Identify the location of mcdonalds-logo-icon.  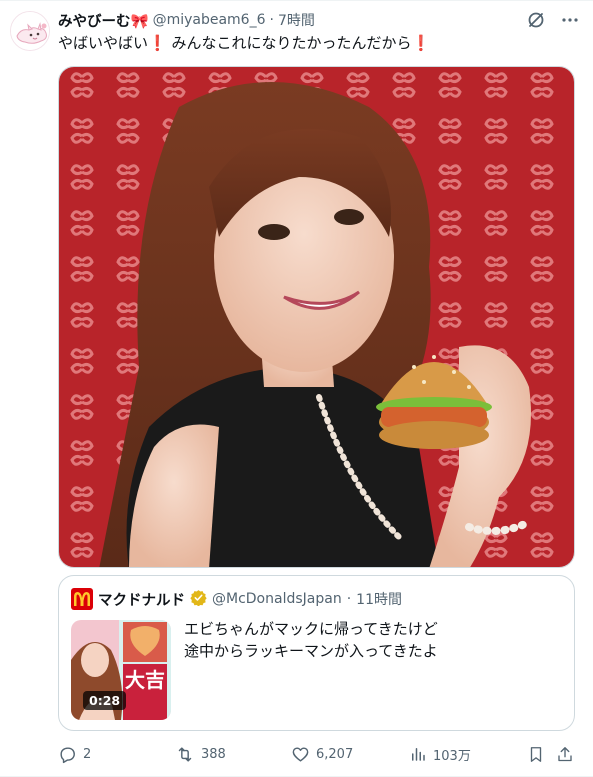
(82, 599).